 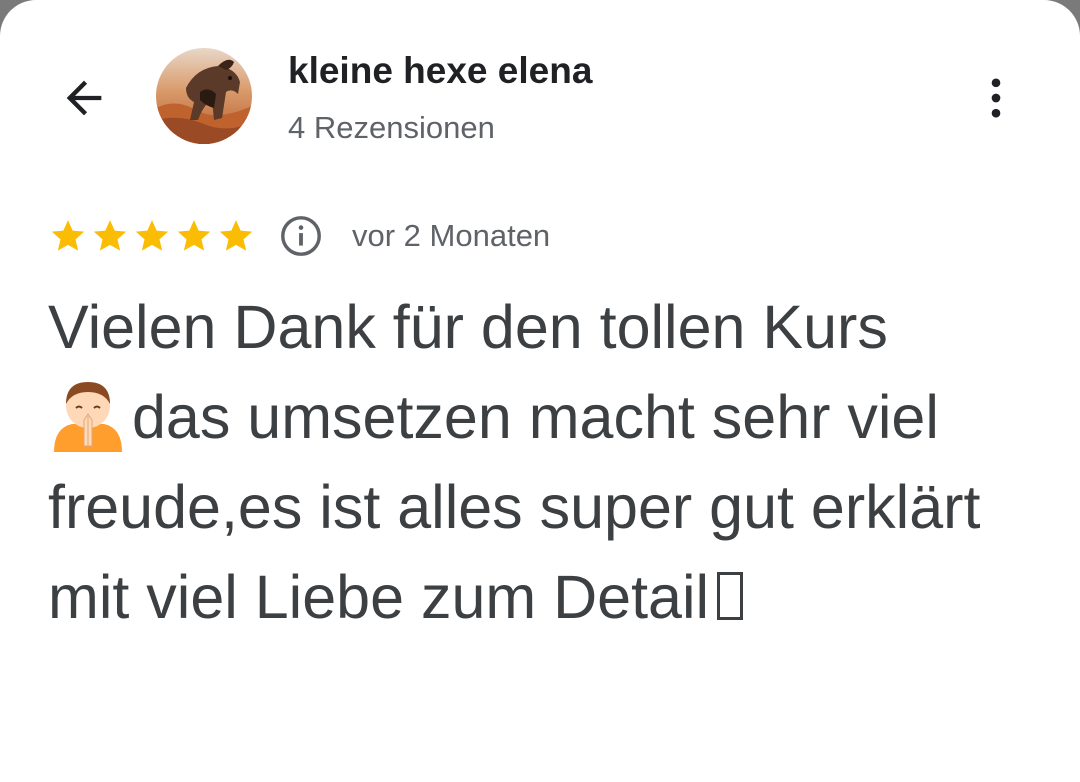 I want to click on rating-row: vor 2 Monaten, so click(x=299, y=236).